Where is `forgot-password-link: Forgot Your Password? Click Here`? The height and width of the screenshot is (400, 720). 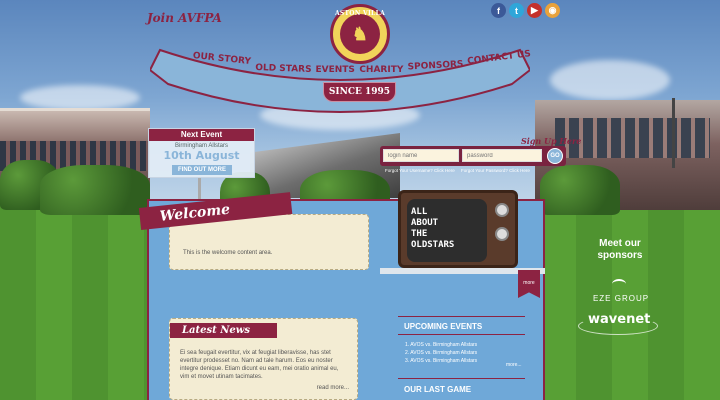
forgot-password-link: Forgot Your Password? Click Here is located at coordinates (495, 170).